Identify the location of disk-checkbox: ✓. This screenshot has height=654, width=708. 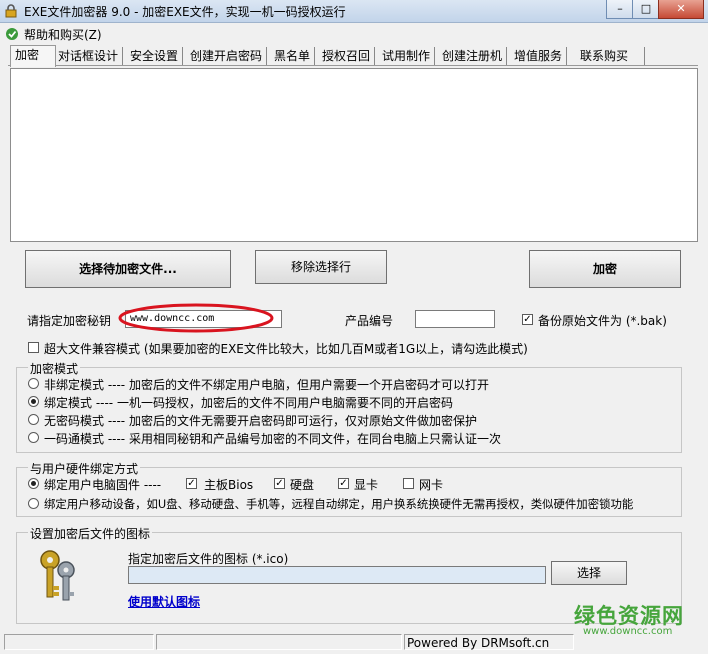
(279, 483).